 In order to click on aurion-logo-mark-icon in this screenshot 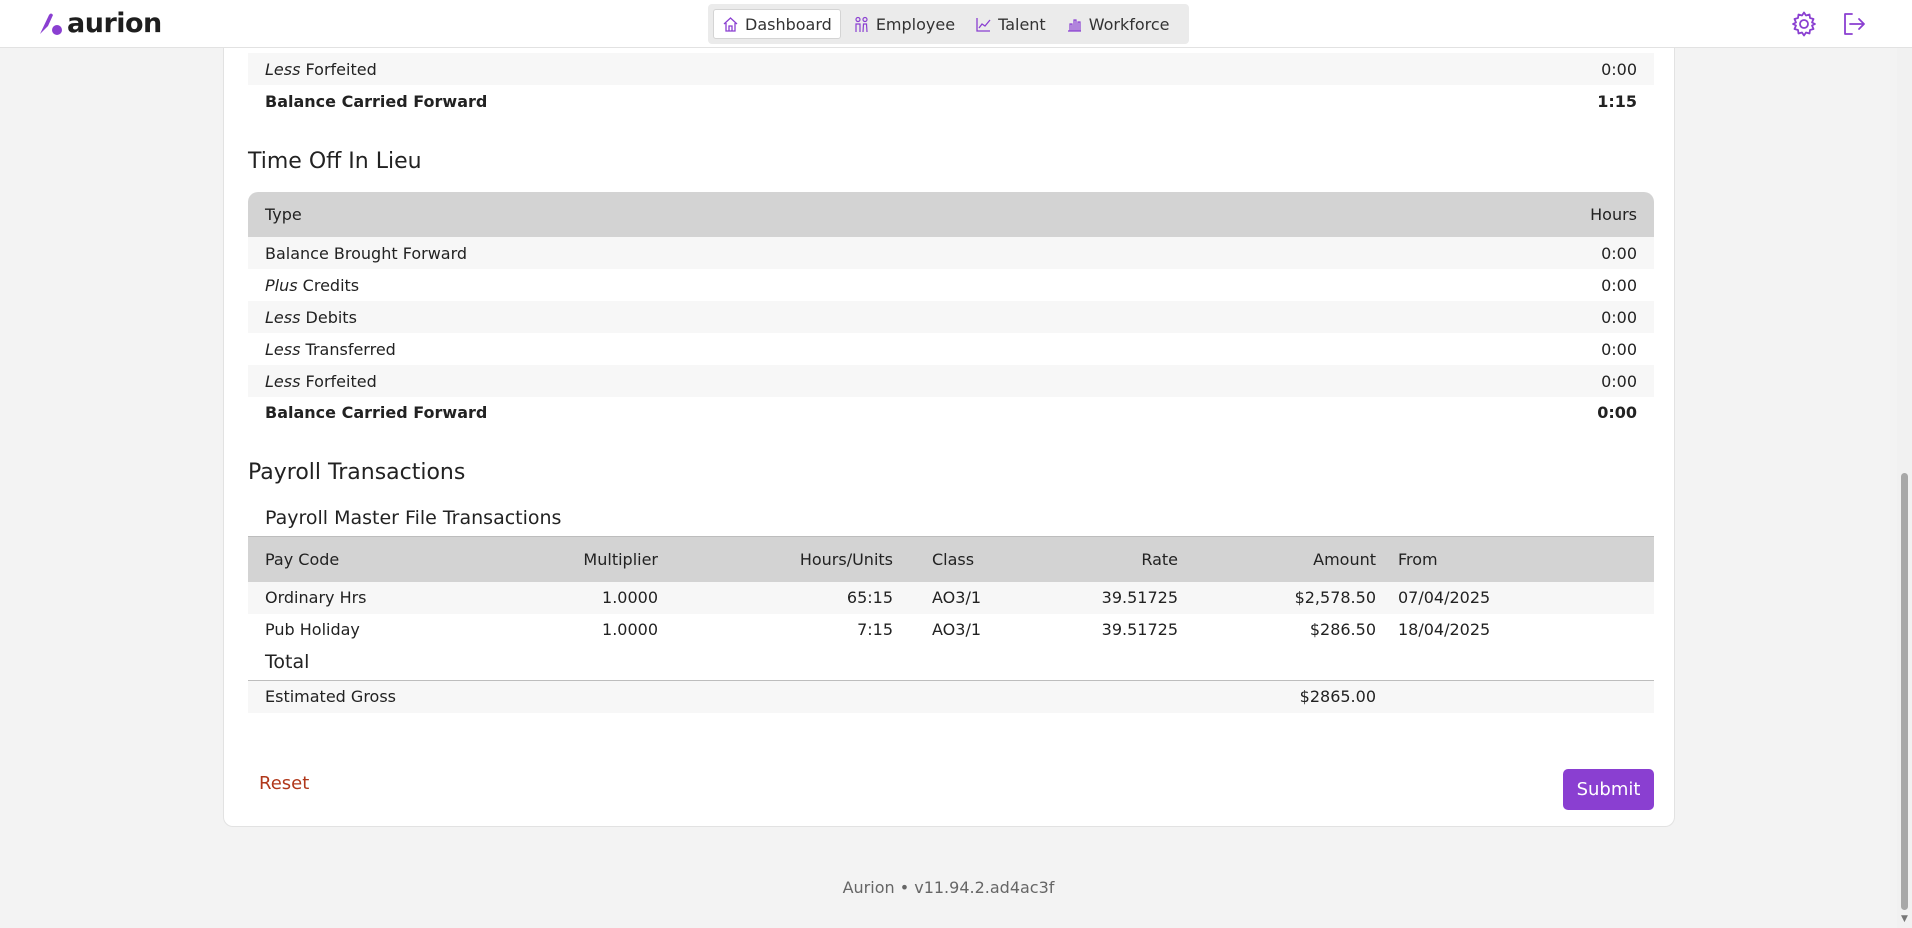, I will do `click(51, 24)`.